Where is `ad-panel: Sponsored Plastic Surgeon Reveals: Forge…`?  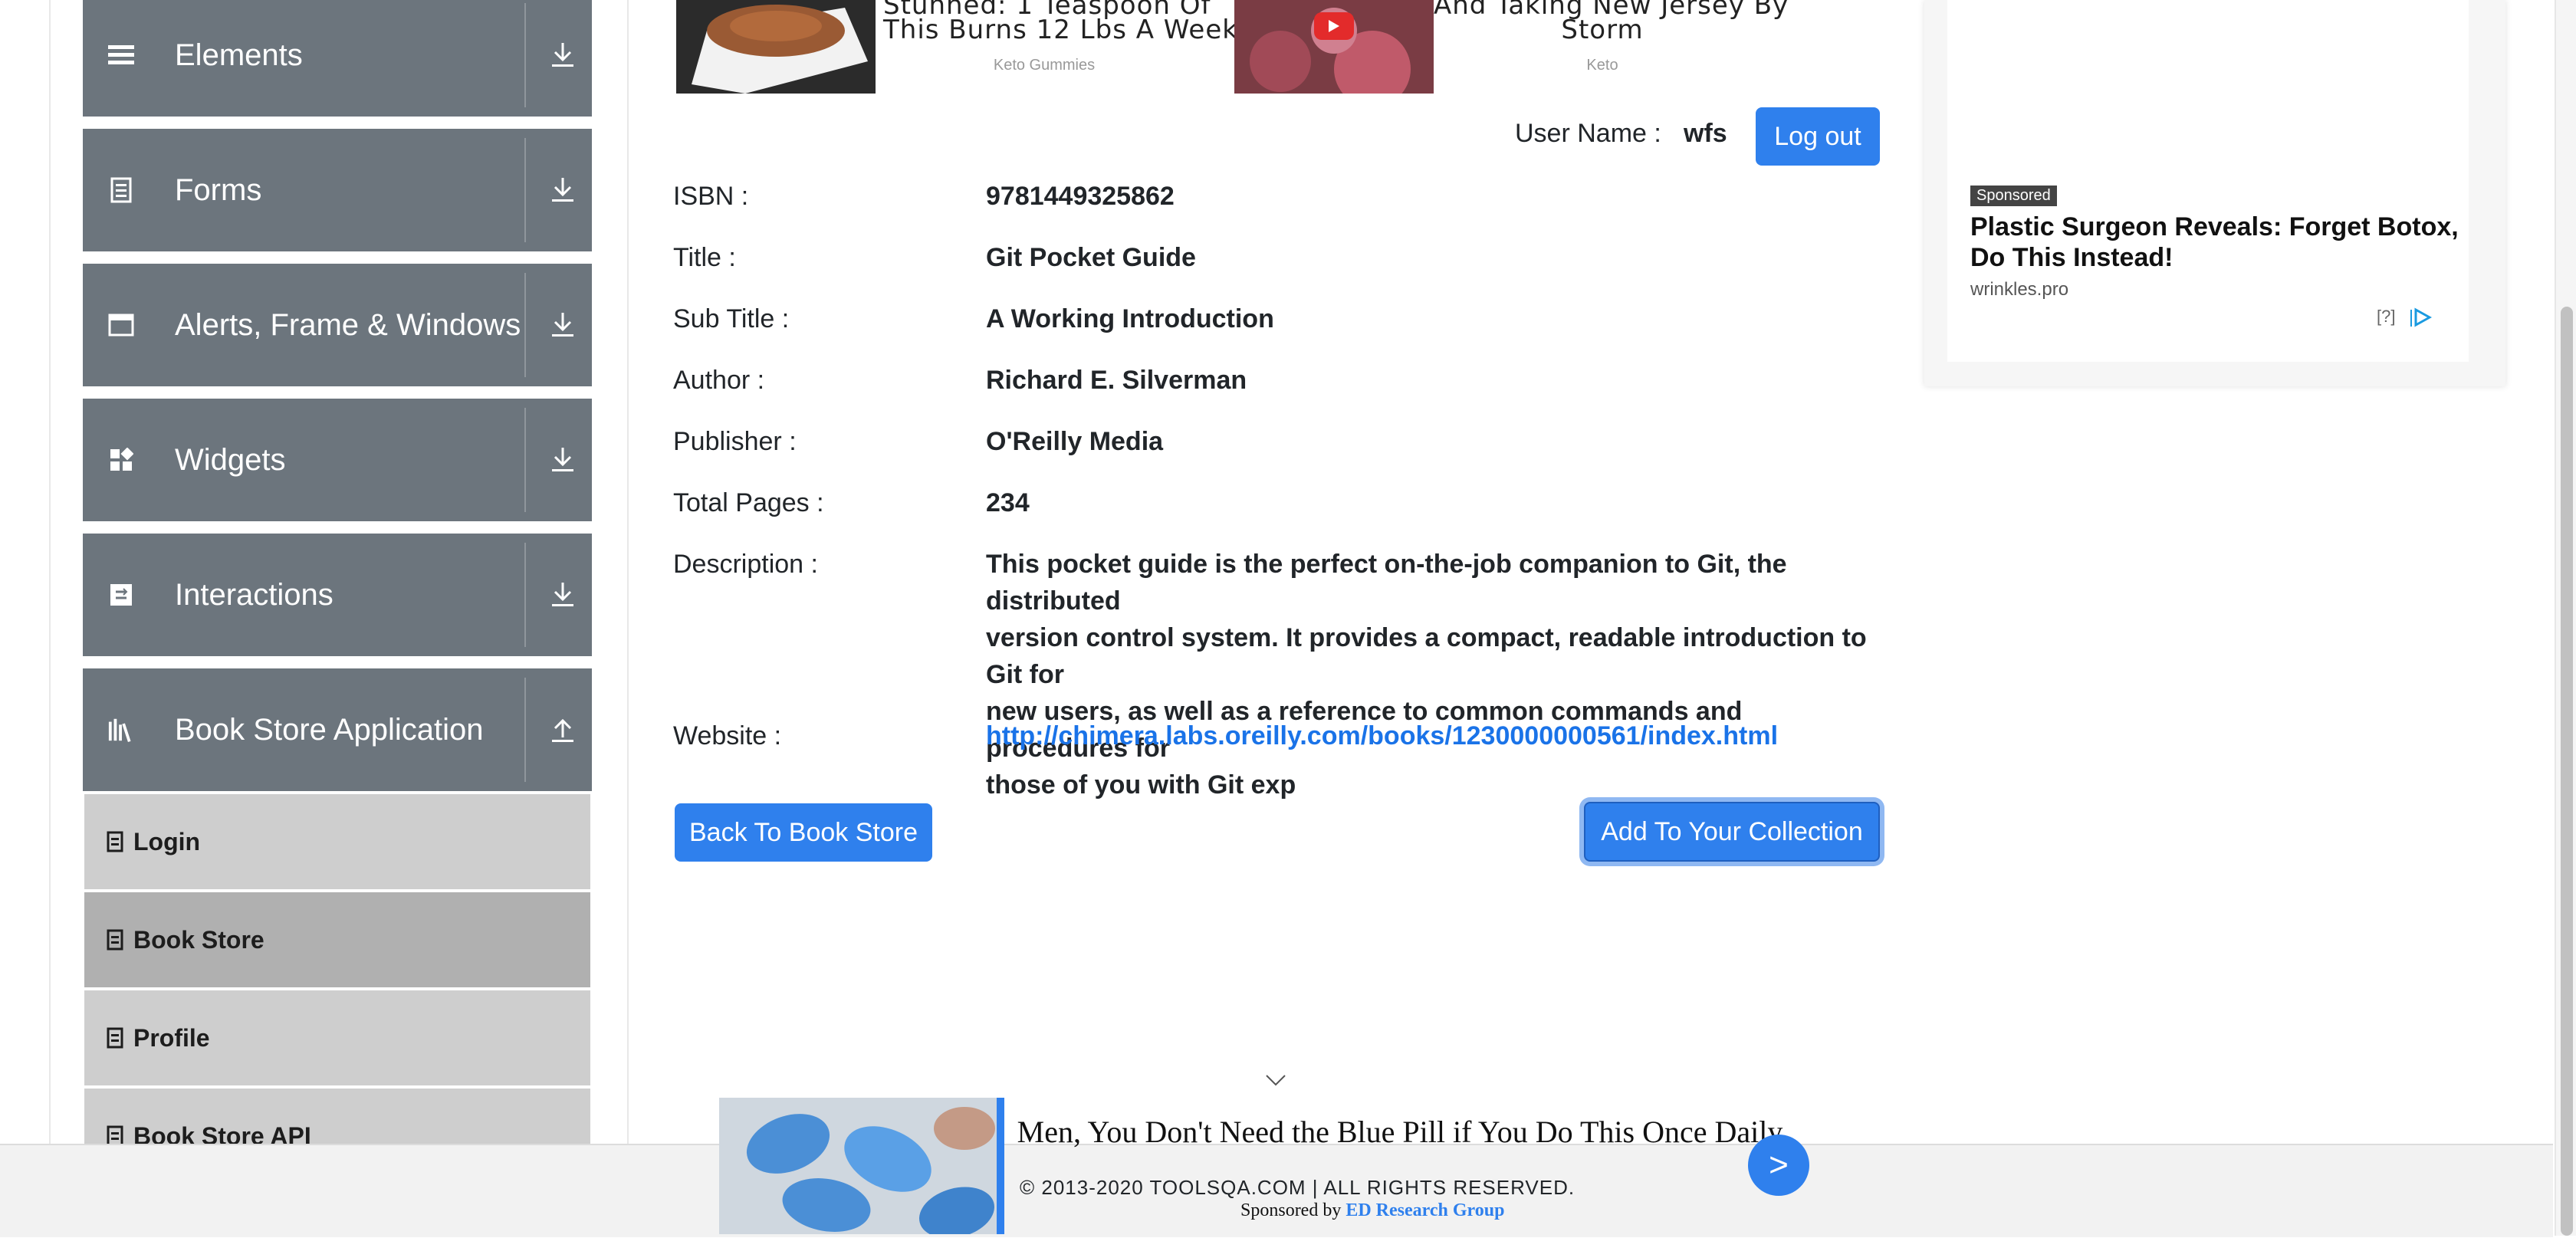
ad-panel: Sponsored Plastic Surgeon Reveals: Forge… is located at coordinates (2208, 181).